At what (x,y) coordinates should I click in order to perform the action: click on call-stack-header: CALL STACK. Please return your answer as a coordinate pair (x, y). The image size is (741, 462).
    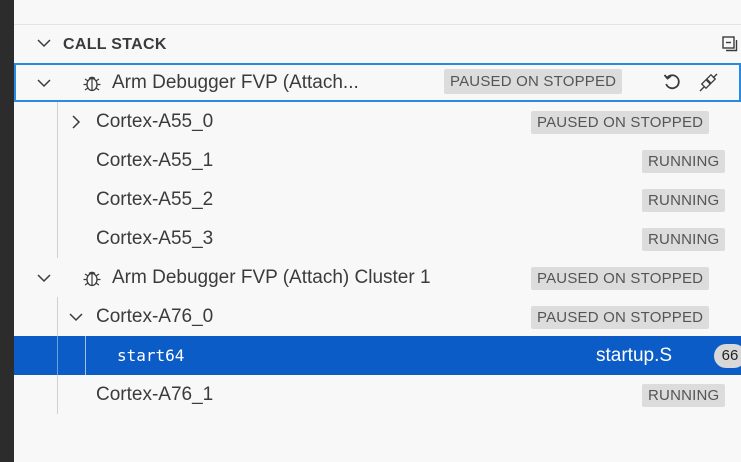
    Looking at the image, I should click on (377, 44).